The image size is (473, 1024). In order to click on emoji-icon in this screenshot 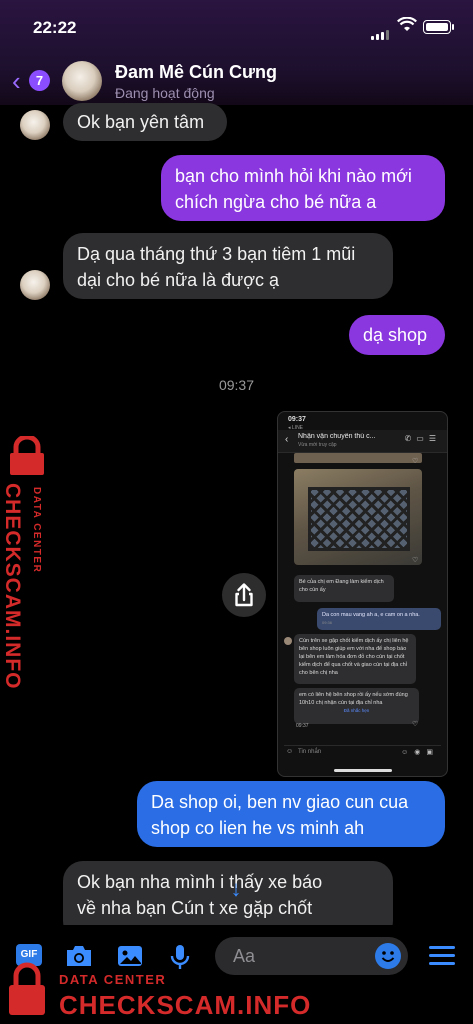, I will do `click(388, 956)`.